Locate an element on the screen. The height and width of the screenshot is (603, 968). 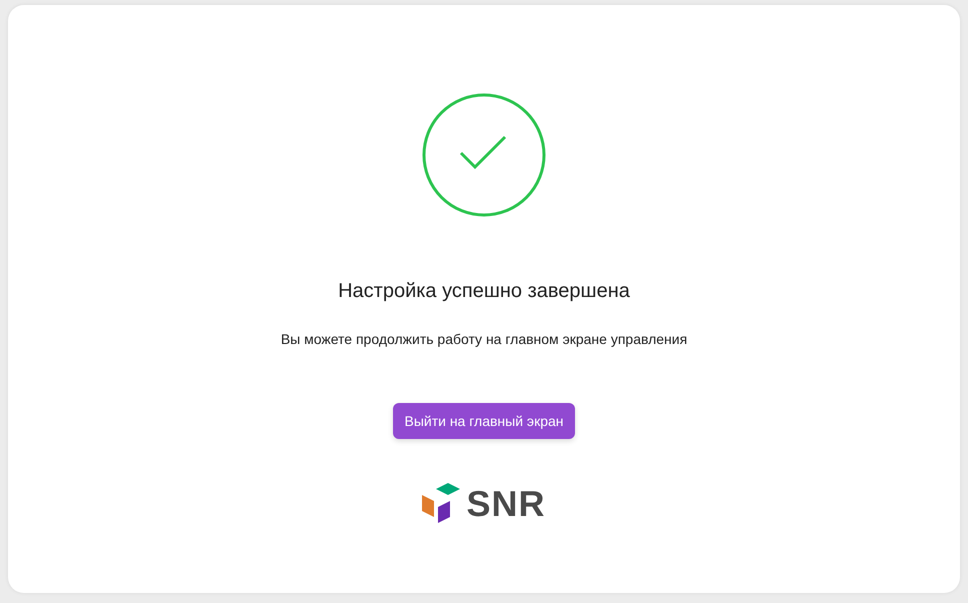
success-message: Вы можете продолжить работу на главном экране управления is located at coordinates (484, 339).